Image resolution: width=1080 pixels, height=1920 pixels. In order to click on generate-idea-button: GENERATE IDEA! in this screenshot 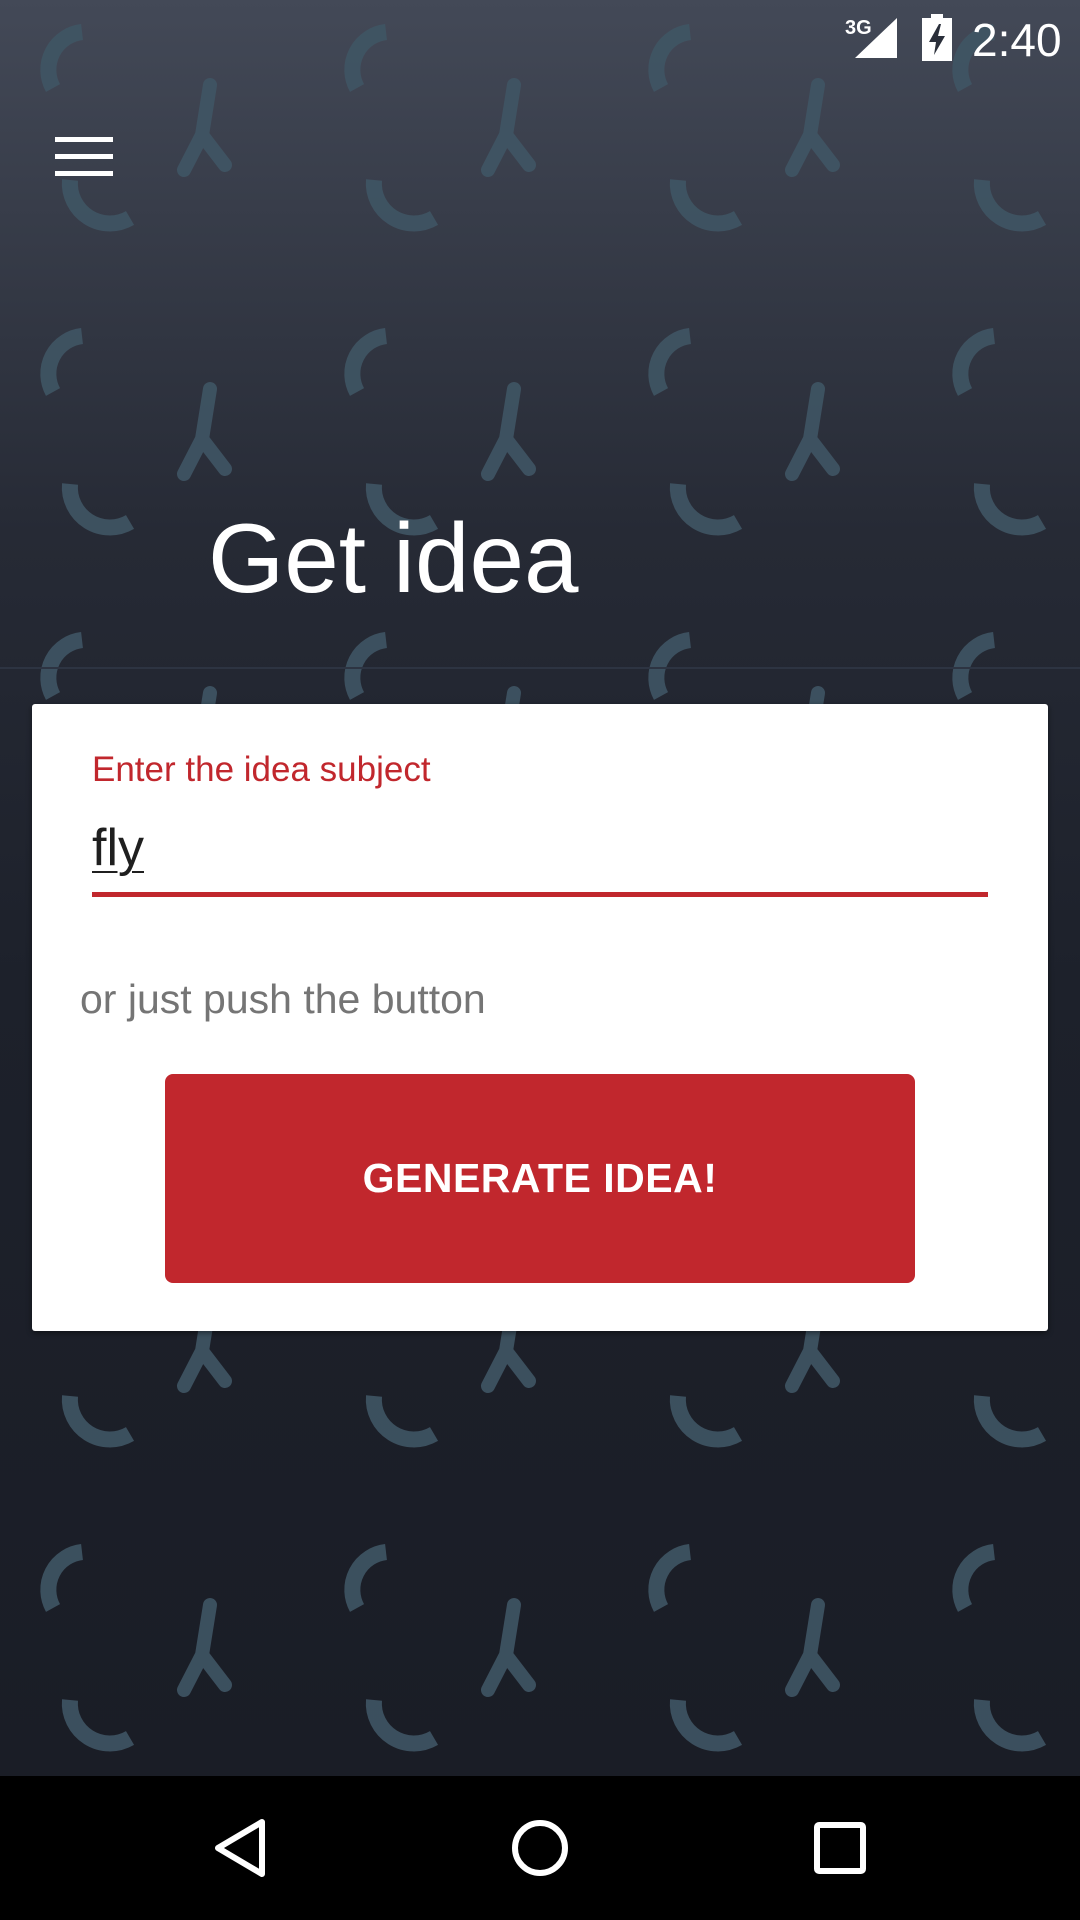, I will do `click(540, 1178)`.